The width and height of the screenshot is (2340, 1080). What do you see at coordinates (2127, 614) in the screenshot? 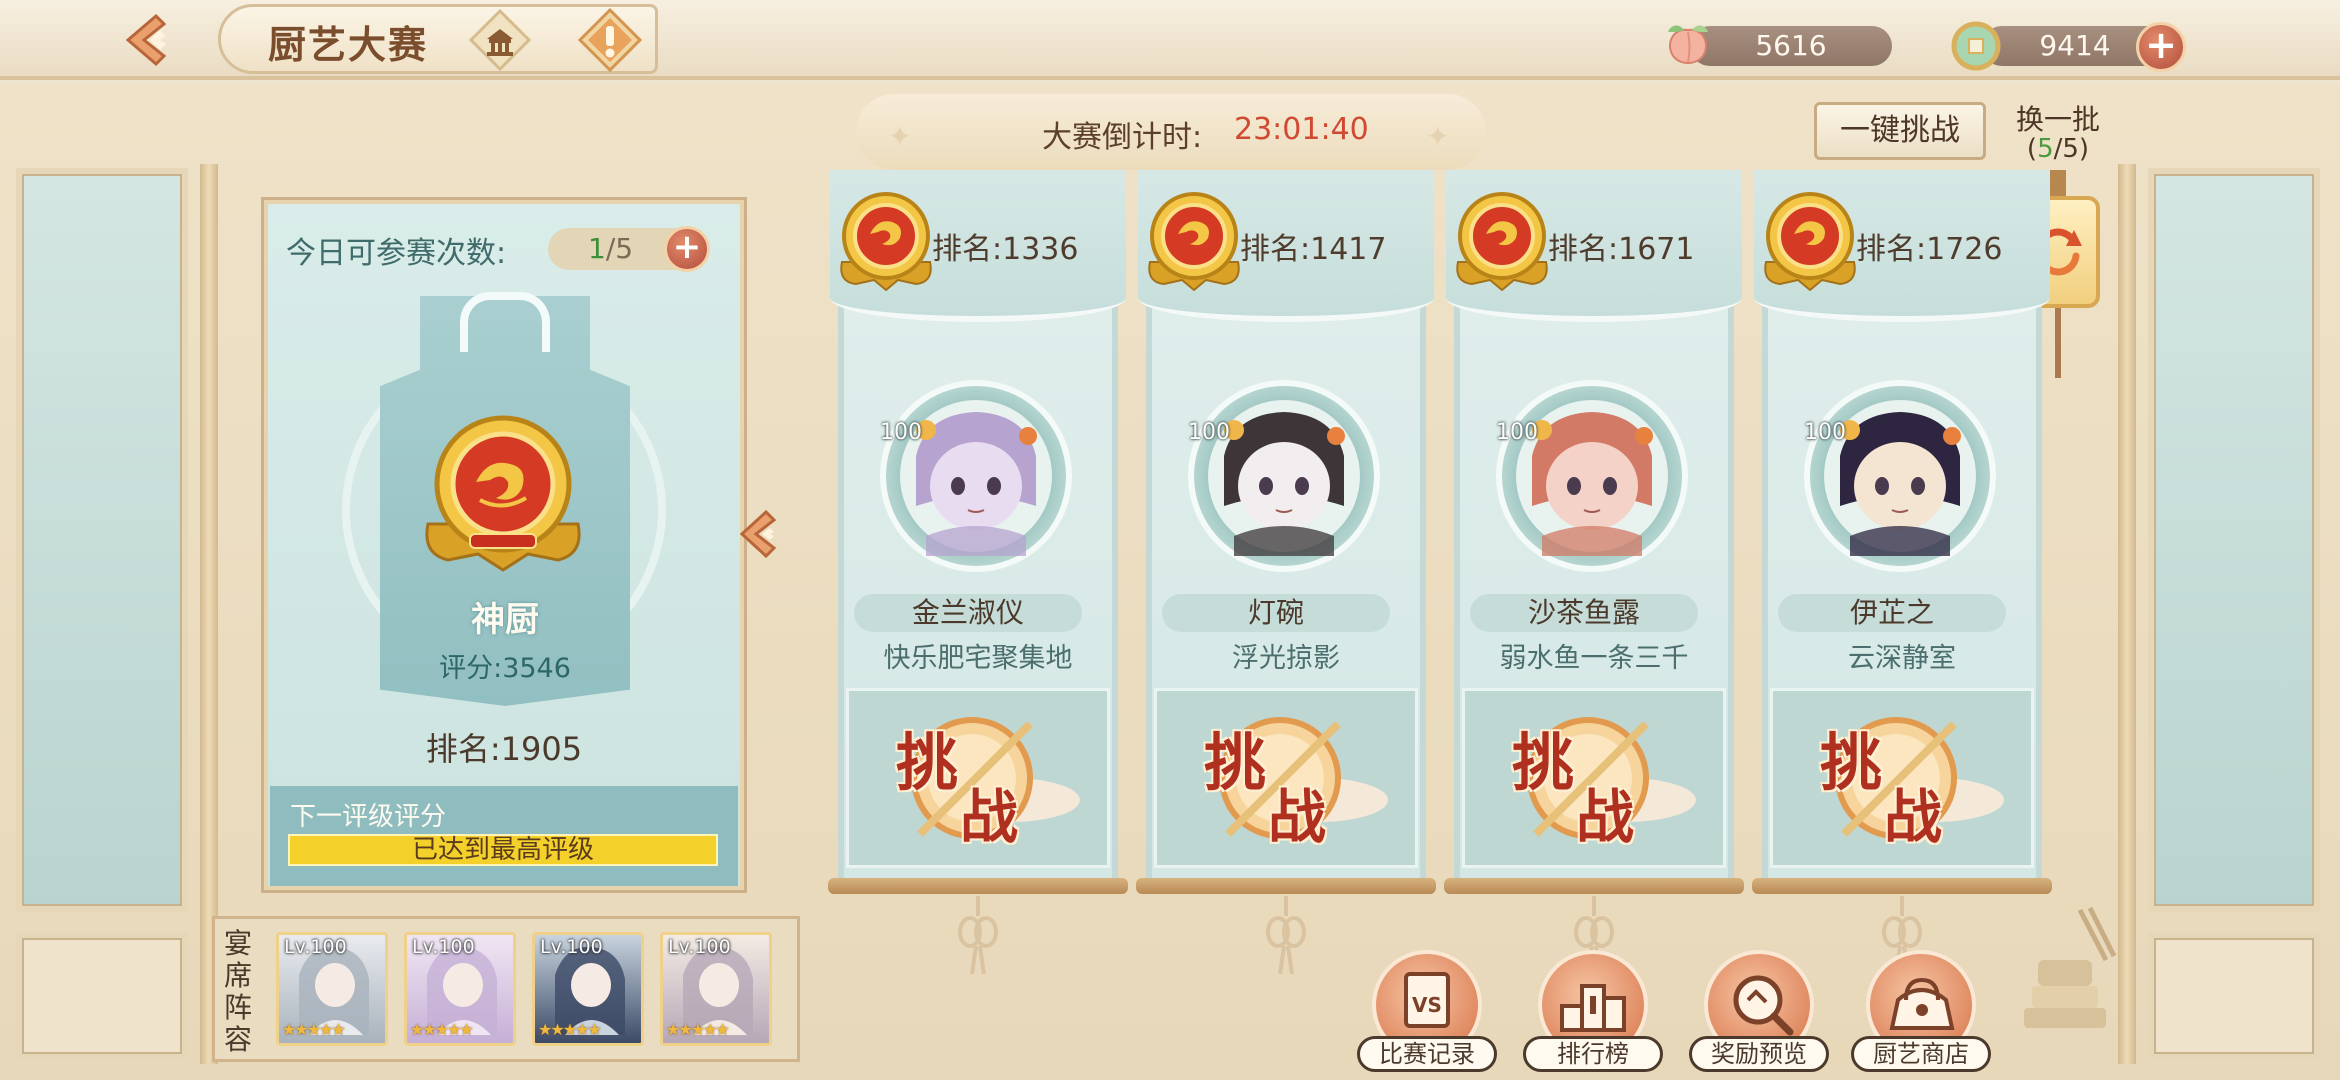
I see `wood-pillar-right` at bounding box center [2127, 614].